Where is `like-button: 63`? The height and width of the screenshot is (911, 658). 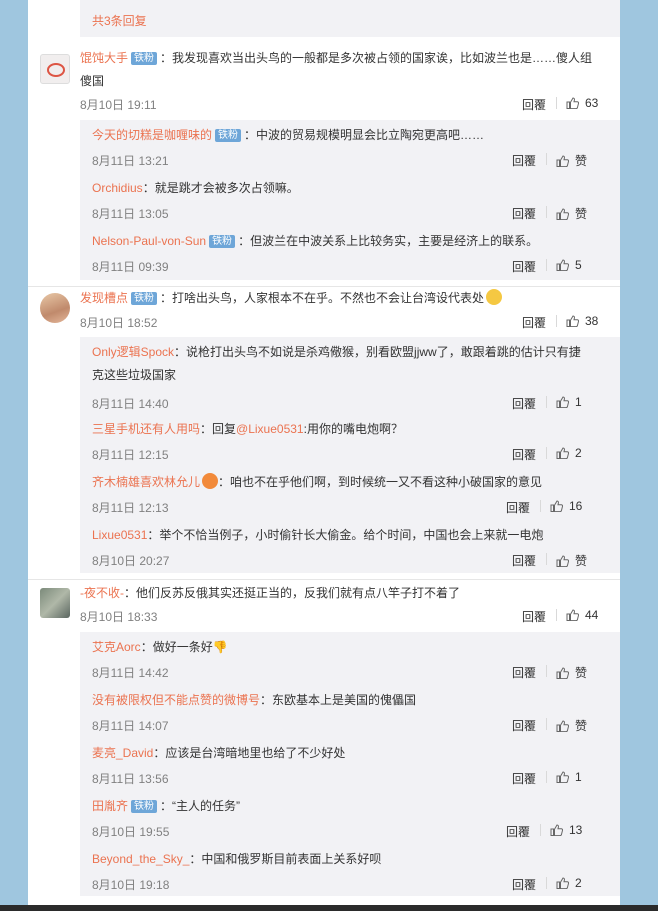
like-button: 63 is located at coordinates (582, 103).